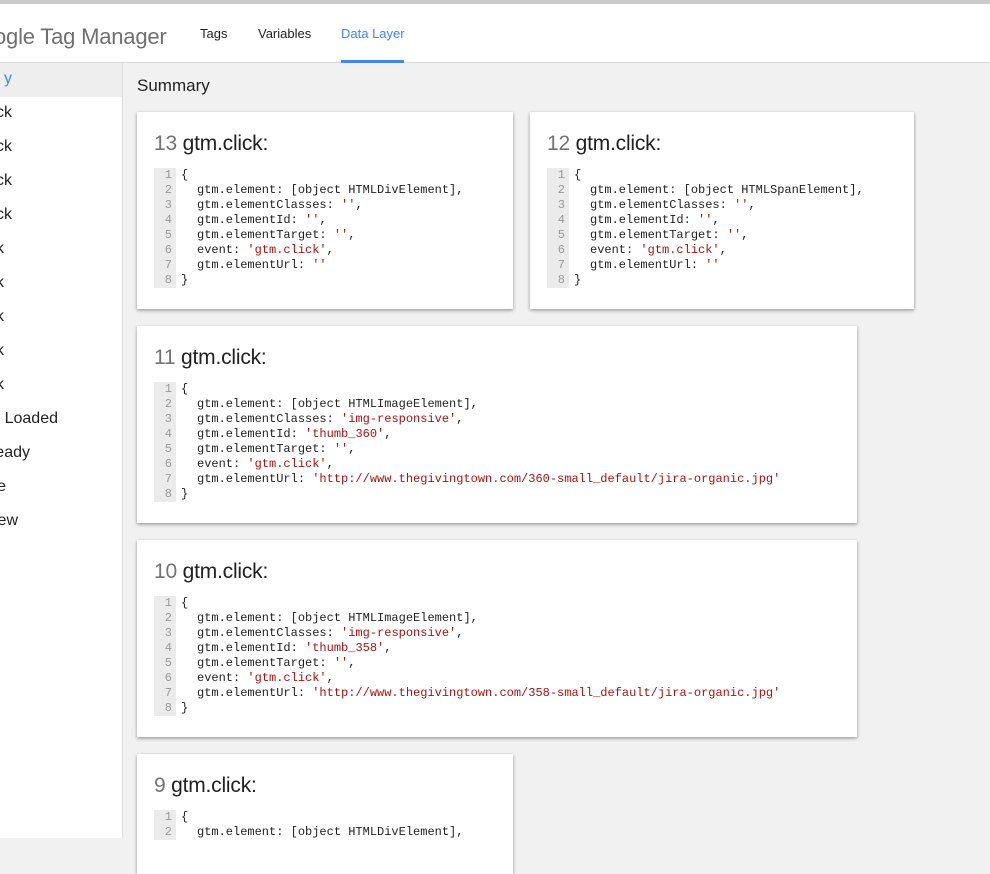 This screenshot has width=990, height=874. What do you see at coordinates (83, 36) in the screenshot?
I see `app-logo: ogle Tag Manager` at bounding box center [83, 36].